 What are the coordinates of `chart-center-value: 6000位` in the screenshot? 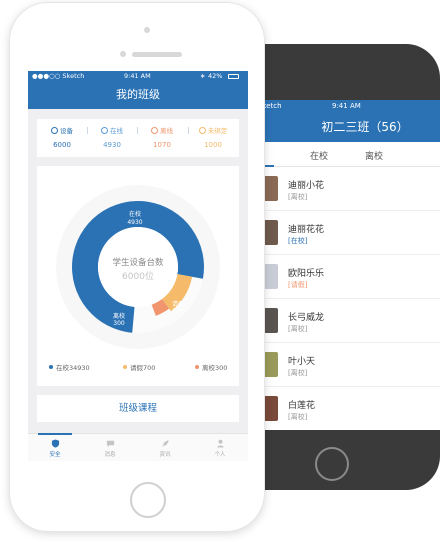 It's located at (138, 276).